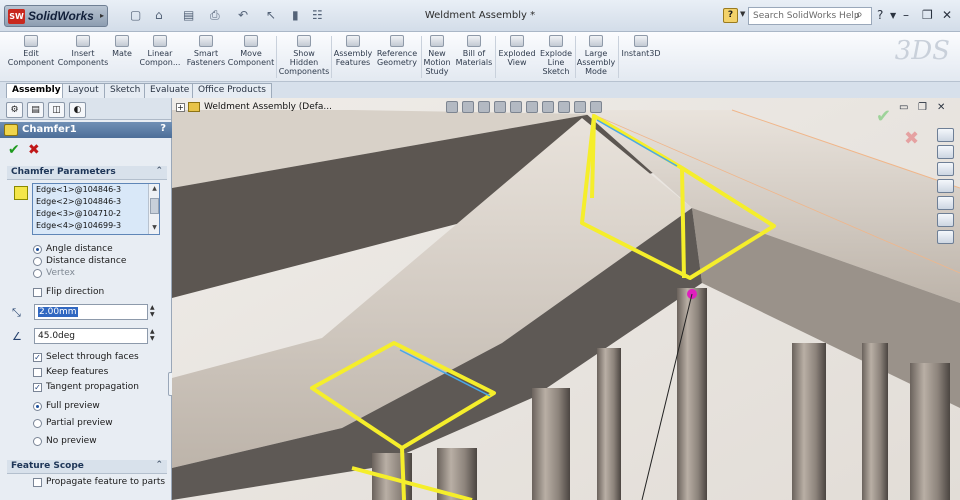  Describe the element at coordinates (34, 150) in the screenshot. I see `cancel-button: ✖` at that location.